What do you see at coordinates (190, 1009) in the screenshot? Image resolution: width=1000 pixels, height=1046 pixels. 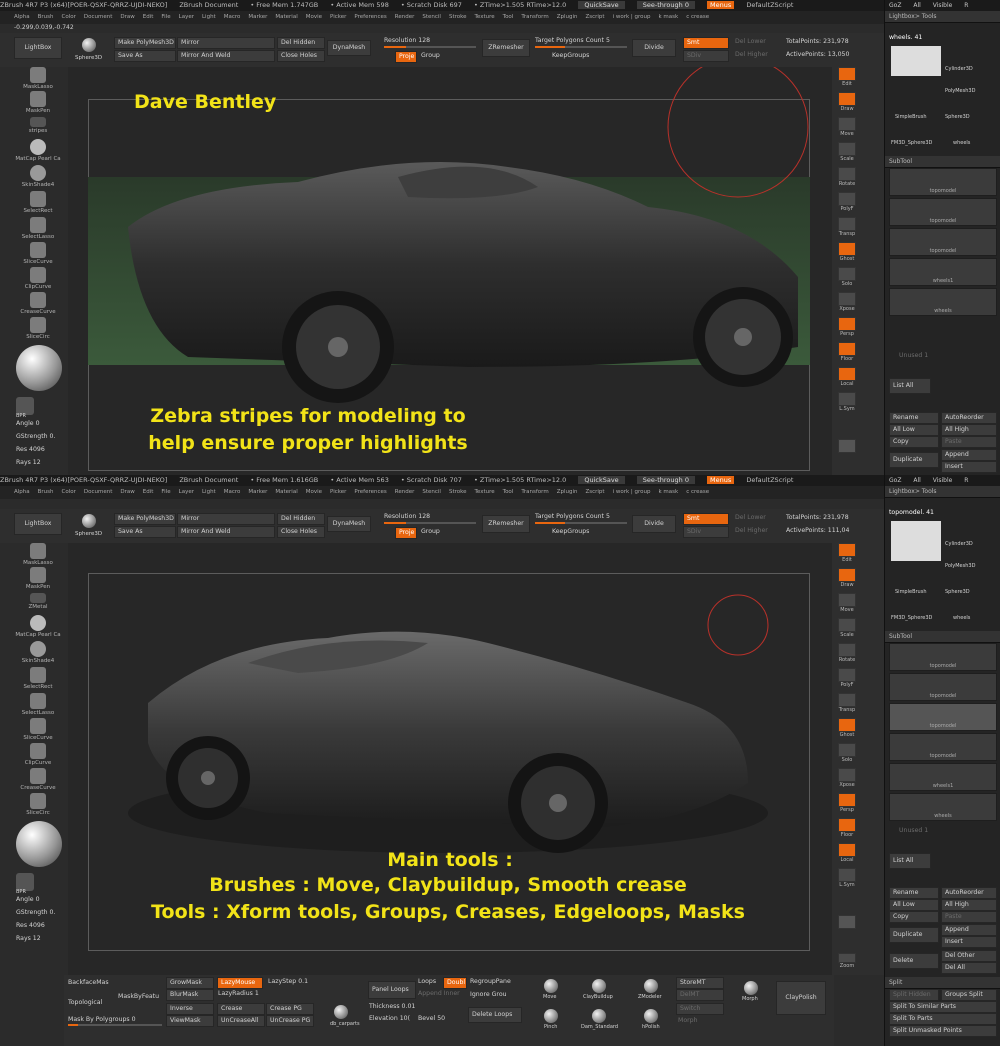 I see `inverse-button: Inverse` at bounding box center [190, 1009].